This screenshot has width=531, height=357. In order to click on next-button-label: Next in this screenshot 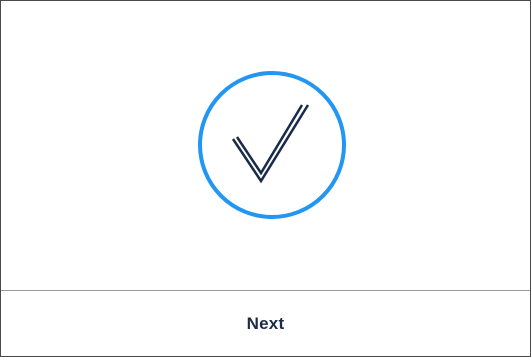, I will do `click(265, 323)`.